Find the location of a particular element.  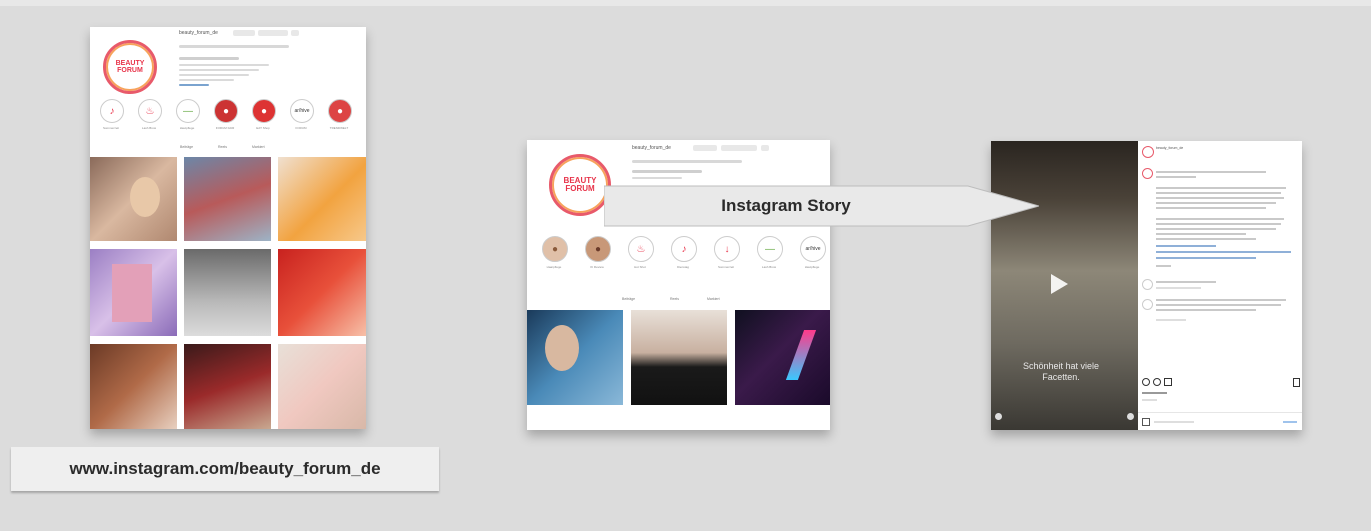

comment-icon is located at coordinates (1157, 382).